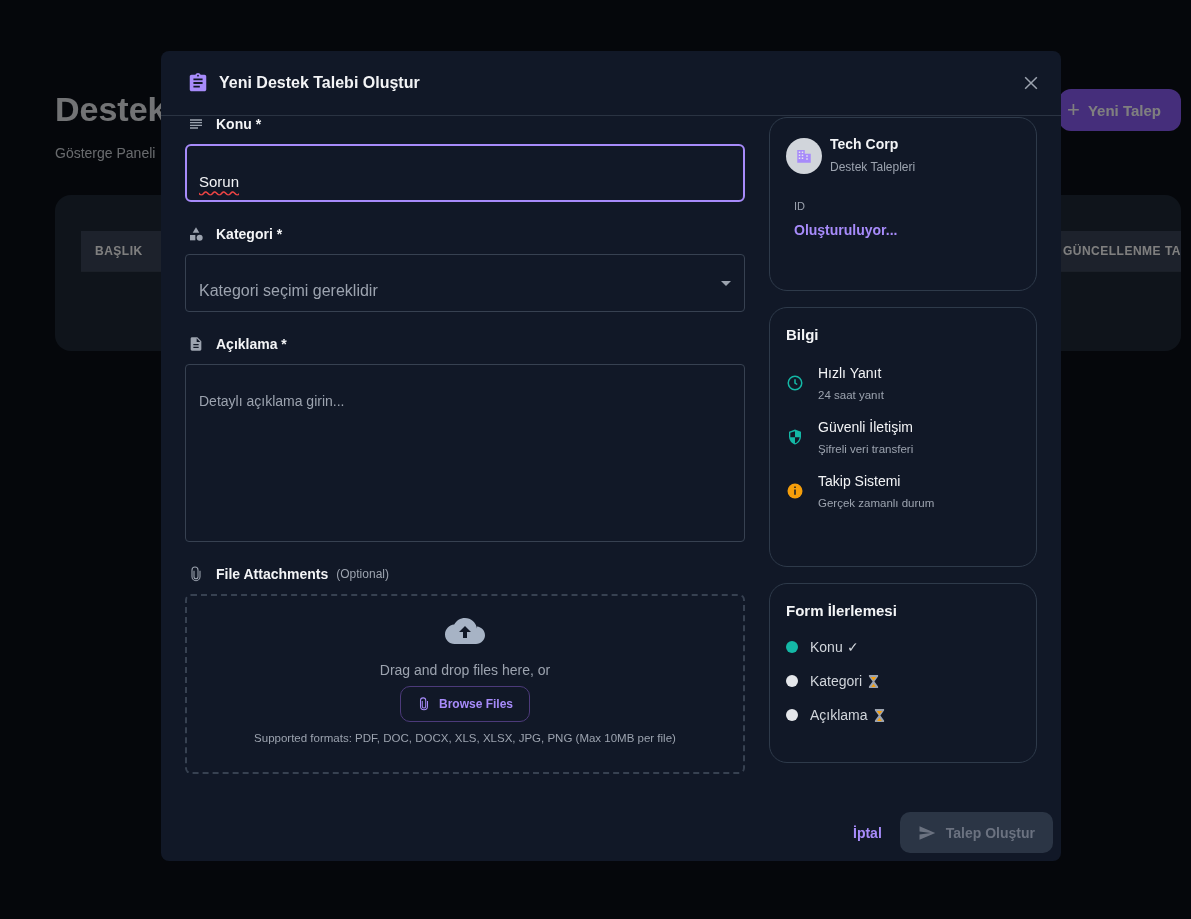 The height and width of the screenshot is (919, 1191). What do you see at coordinates (834, 647) in the screenshot?
I see `progress-item: Konu ✓` at bounding box center [834, 647].